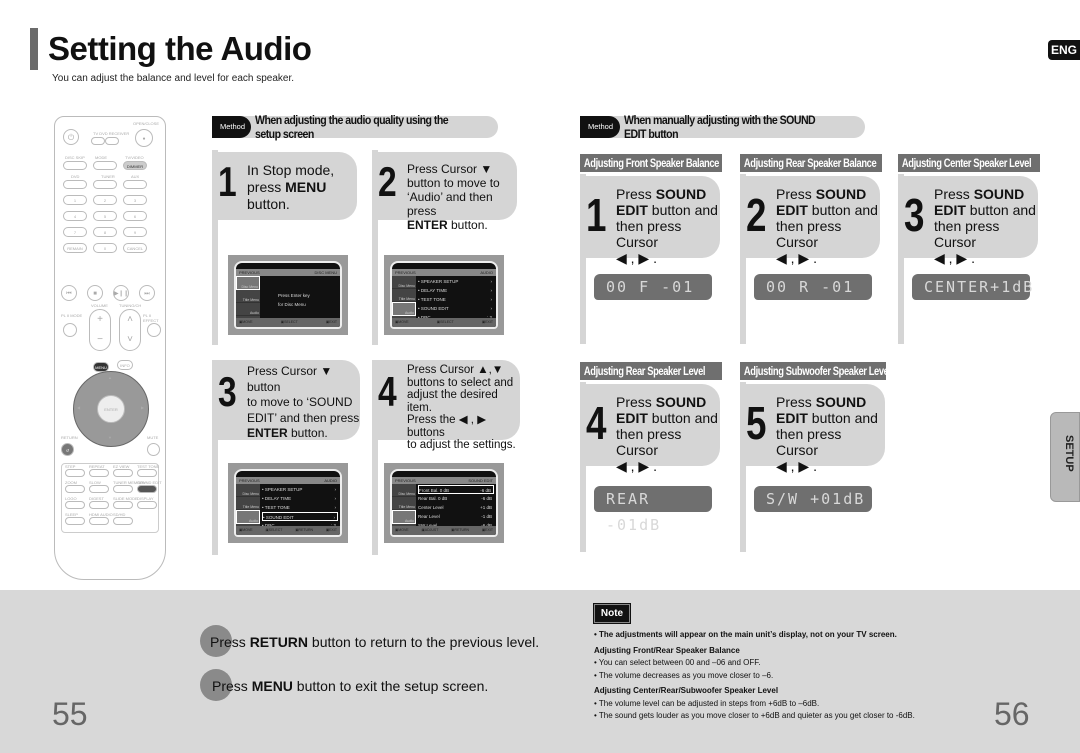 This screenshot has height=753, width=1080. I want to click on remote-open-close-button: ●, so click(144, 138).